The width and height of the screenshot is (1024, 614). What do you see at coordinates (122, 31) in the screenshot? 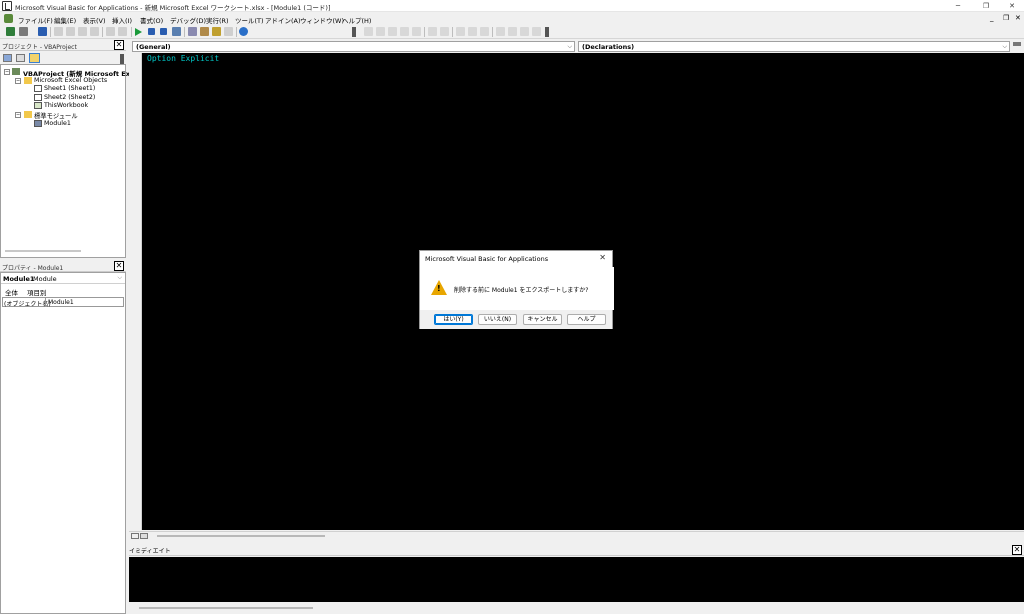
I see `redo-icon` at bounding box center [122, 31].